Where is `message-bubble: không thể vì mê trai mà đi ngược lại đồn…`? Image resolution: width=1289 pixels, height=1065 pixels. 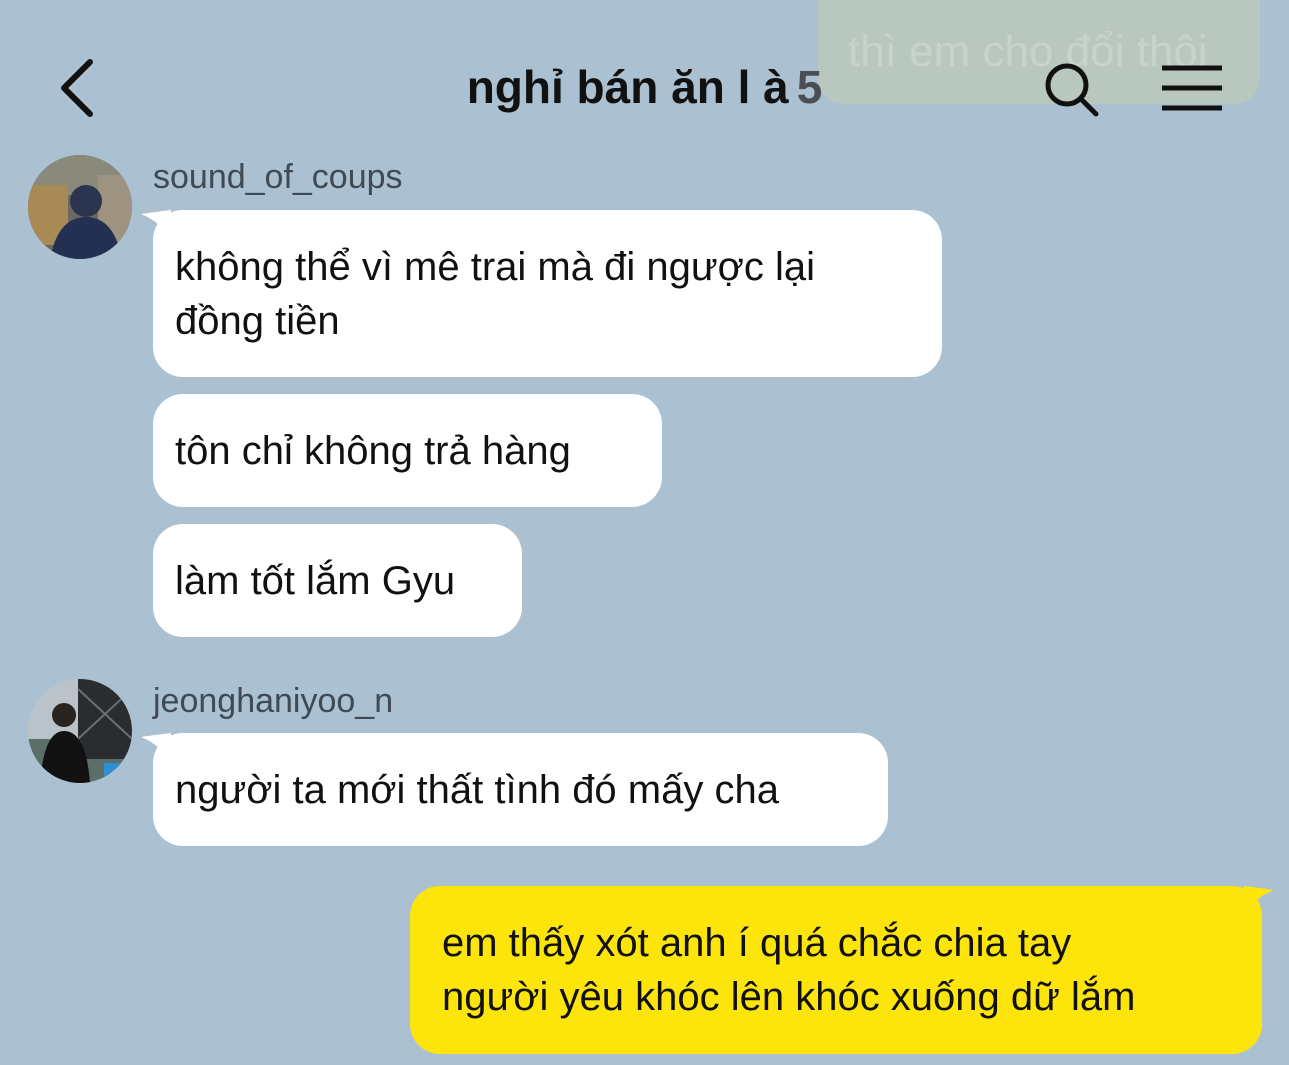
message-bubble: không thể vì mê trai mà đi ngược lại đồn… is located at coordinates (541, 293).